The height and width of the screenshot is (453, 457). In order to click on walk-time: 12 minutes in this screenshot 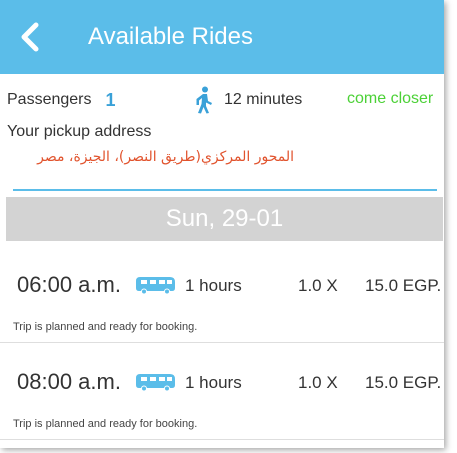, I will do `click(263, 99)`.